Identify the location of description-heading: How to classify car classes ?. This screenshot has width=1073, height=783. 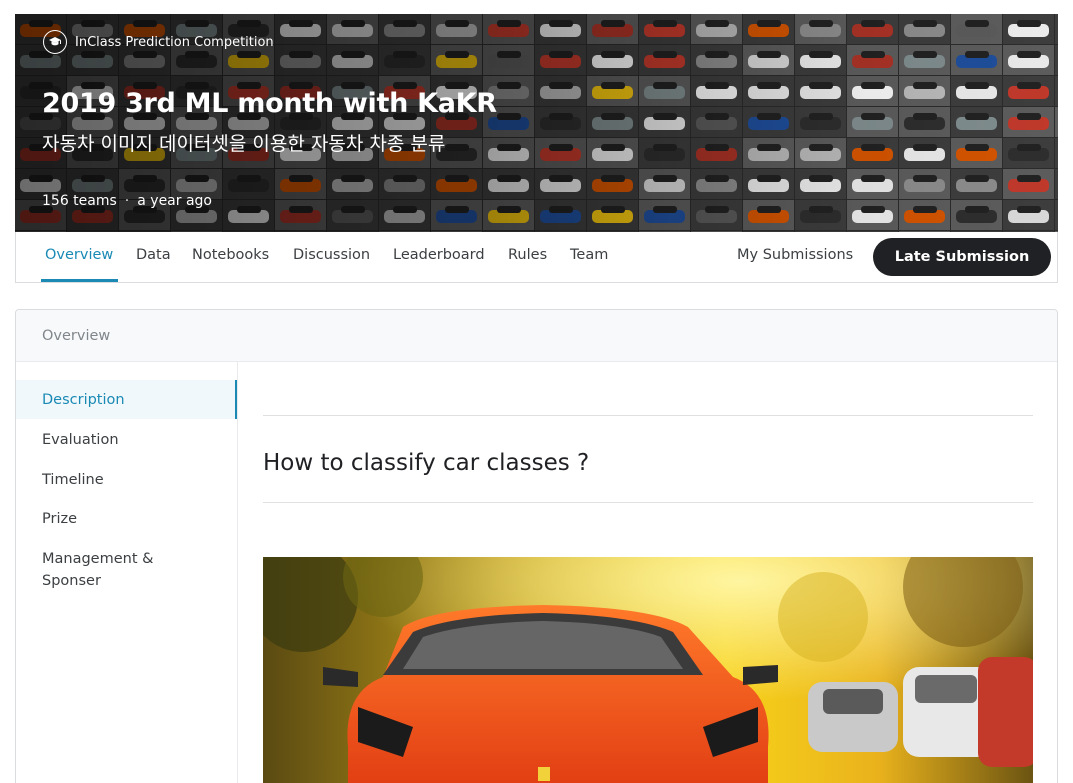
(426, 463).